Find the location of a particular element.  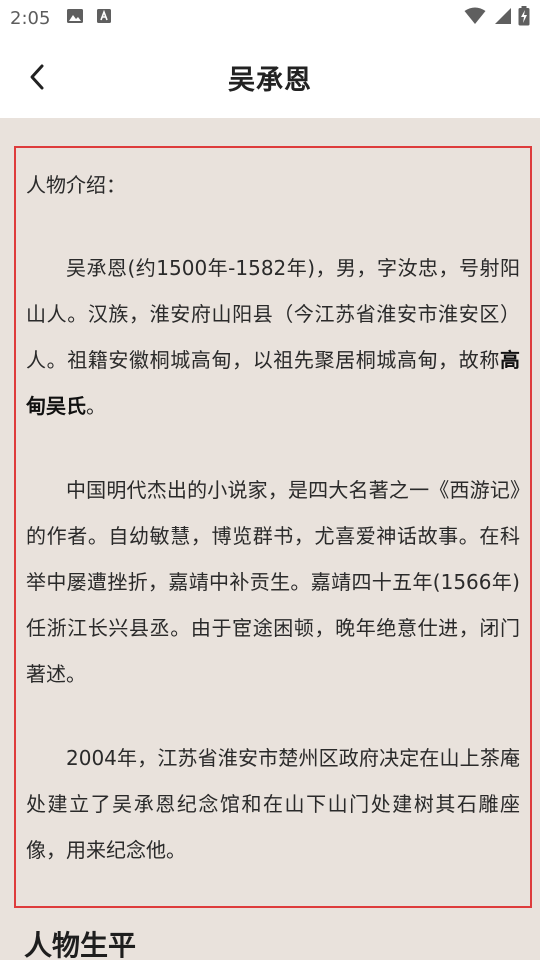

font-download-icon is located at coordinates (104, 18).